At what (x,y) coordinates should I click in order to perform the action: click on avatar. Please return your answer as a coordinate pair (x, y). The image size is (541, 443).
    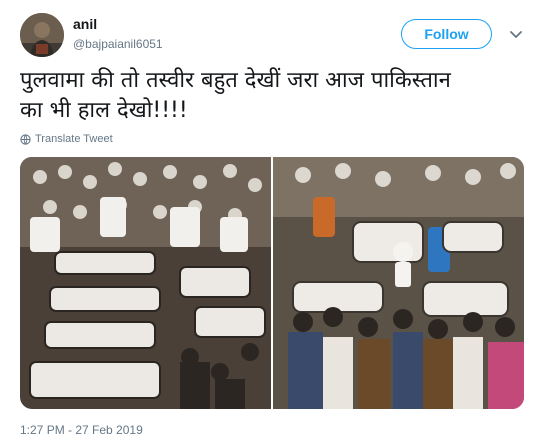
    Looking at the image, I should click on (42, 35).